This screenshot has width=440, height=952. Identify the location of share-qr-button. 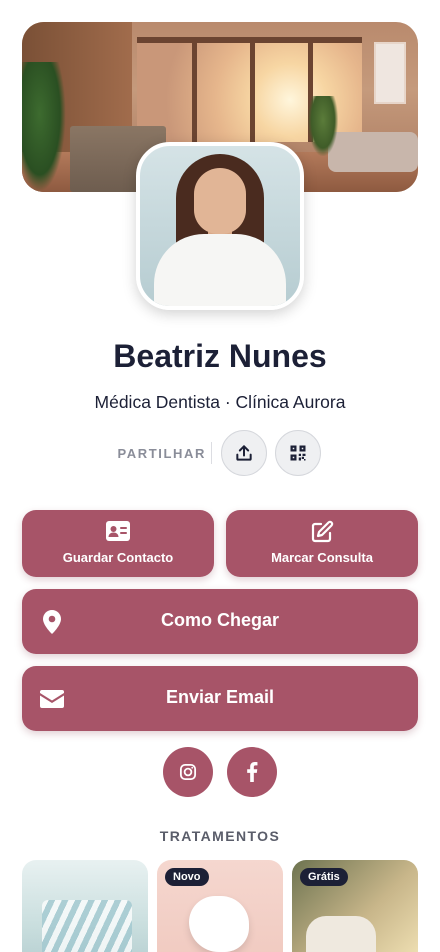
(298, 453).